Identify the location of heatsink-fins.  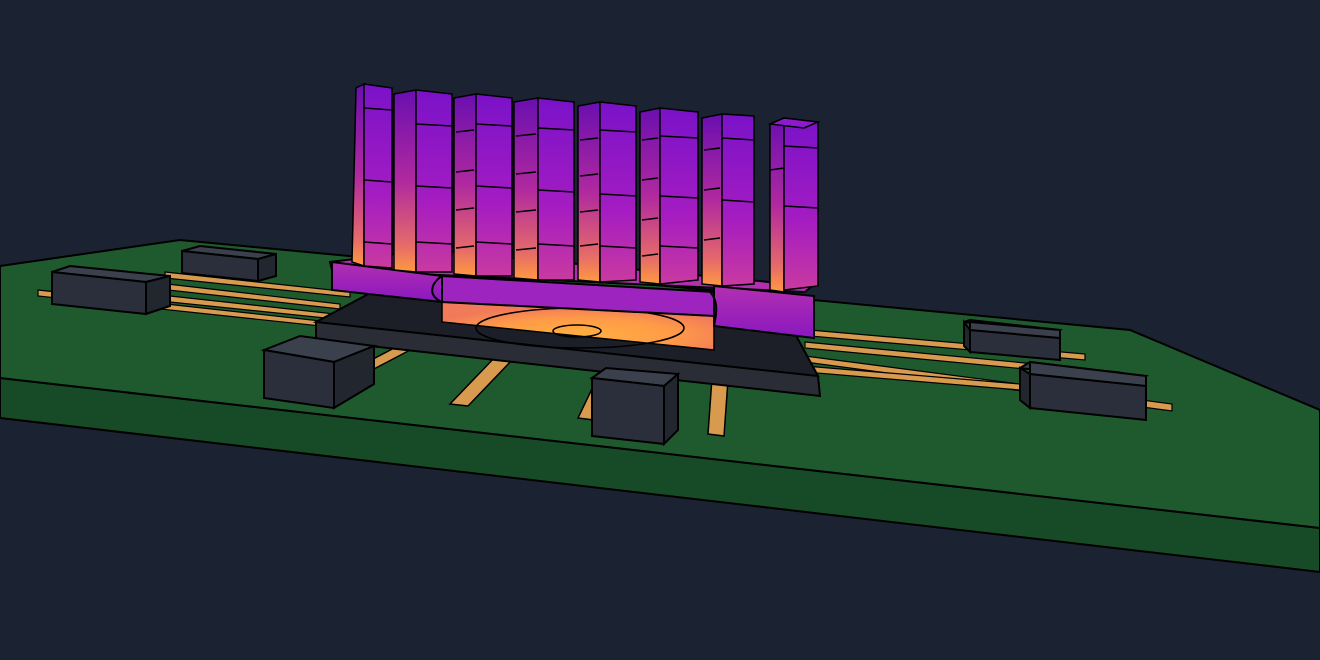
(586, 187).